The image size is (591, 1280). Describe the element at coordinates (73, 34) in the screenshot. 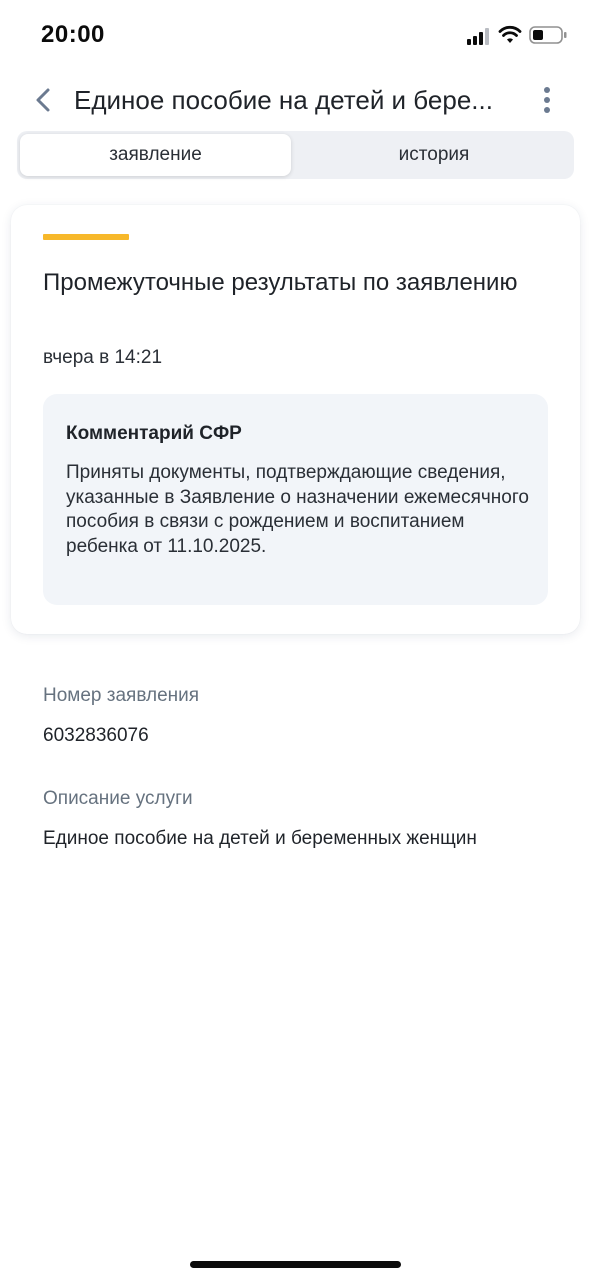

I see `status-time: 20:00` at that location.